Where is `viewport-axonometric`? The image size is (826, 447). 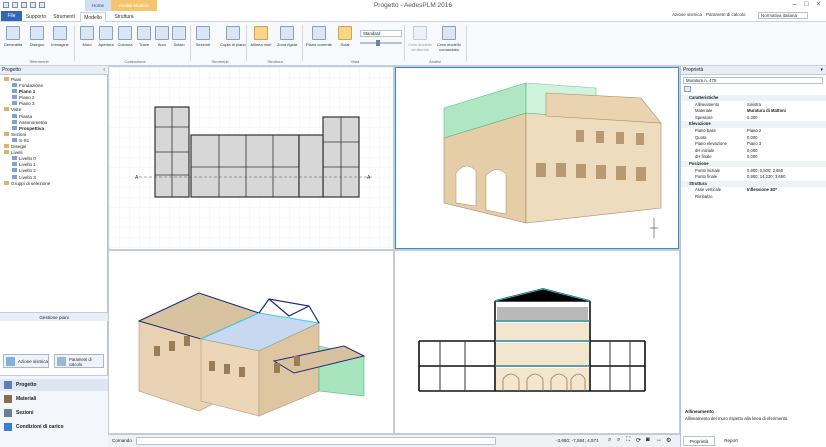
viewport-axonometric is located at coordinates (251, 342).